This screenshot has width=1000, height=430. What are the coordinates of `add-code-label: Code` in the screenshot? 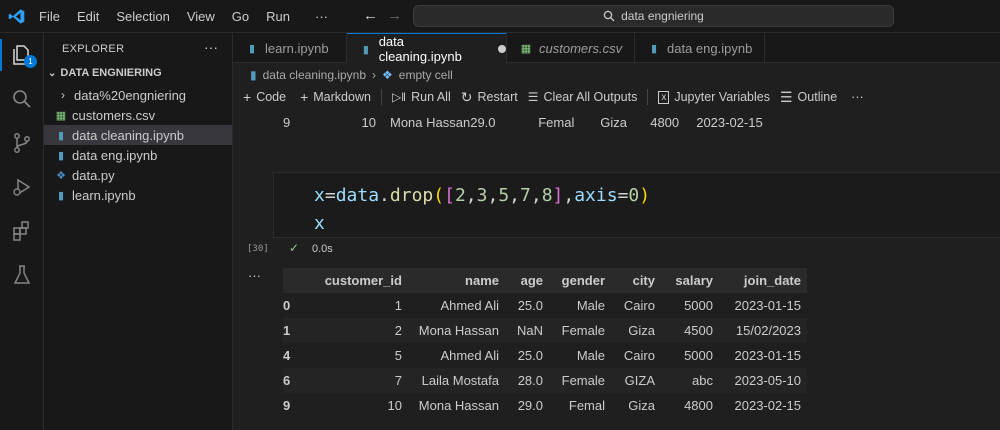 It's located at (271, 97).